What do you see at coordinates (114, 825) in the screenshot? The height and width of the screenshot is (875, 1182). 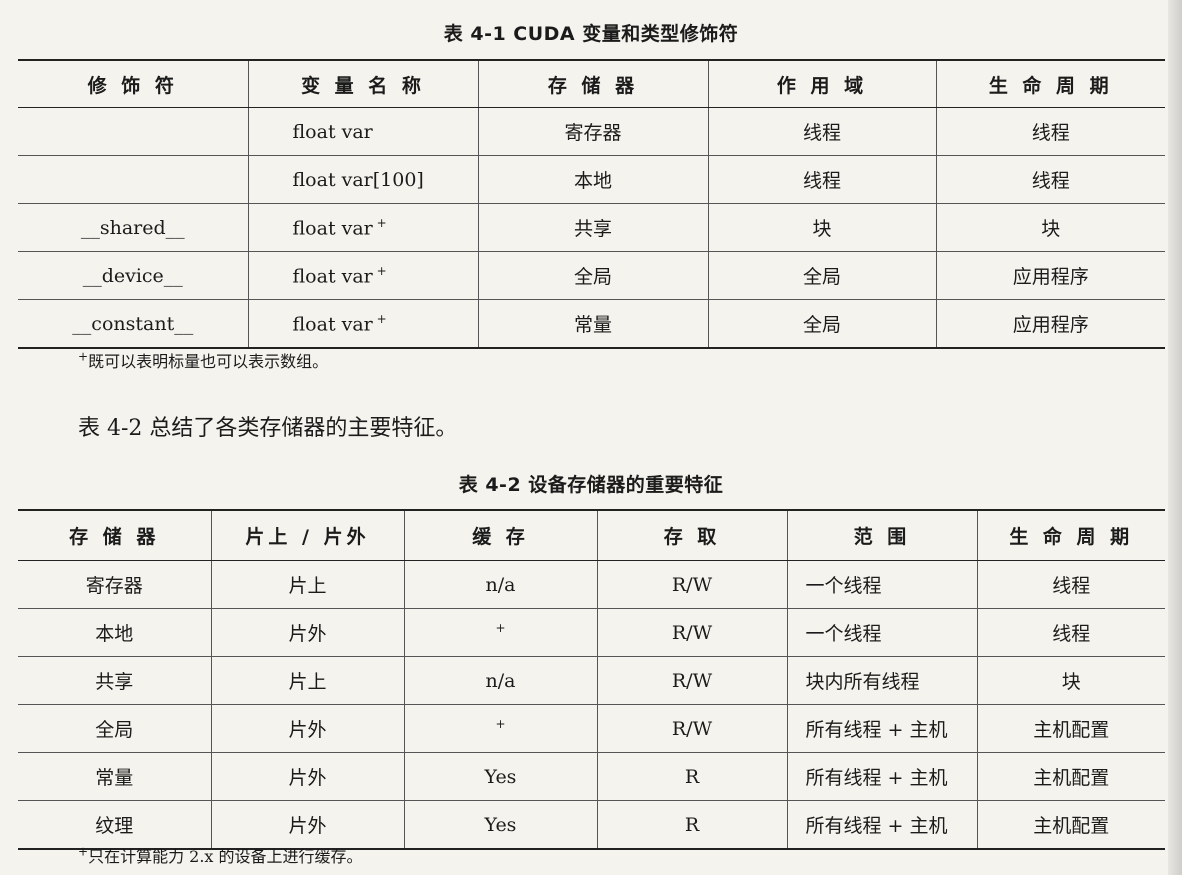 I see `table-cell: 纹理` at bounding box center [114, 825].